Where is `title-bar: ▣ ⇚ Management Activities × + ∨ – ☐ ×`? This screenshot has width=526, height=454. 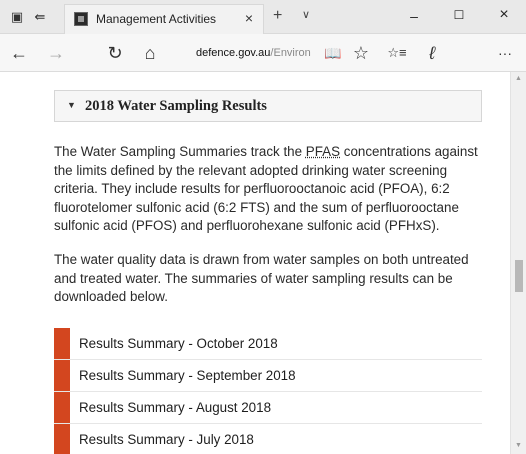
title-bar: ▣ ⇚ Management Activities × + ∨ – ☐ × is located at coordinates (263, 17).